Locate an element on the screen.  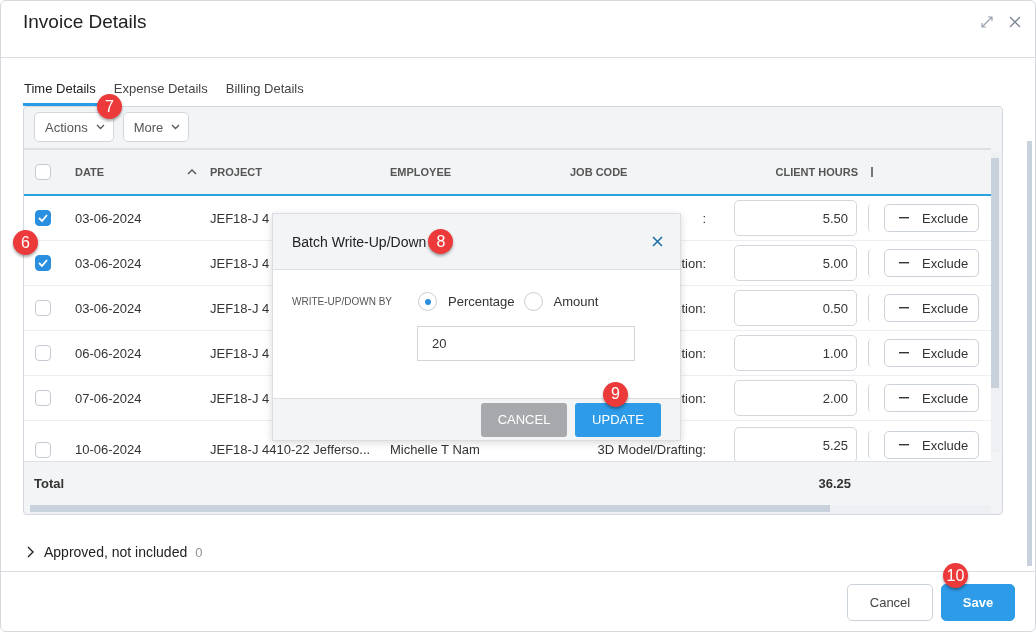
dropdown-button: More is located at coordinates (156, 127).